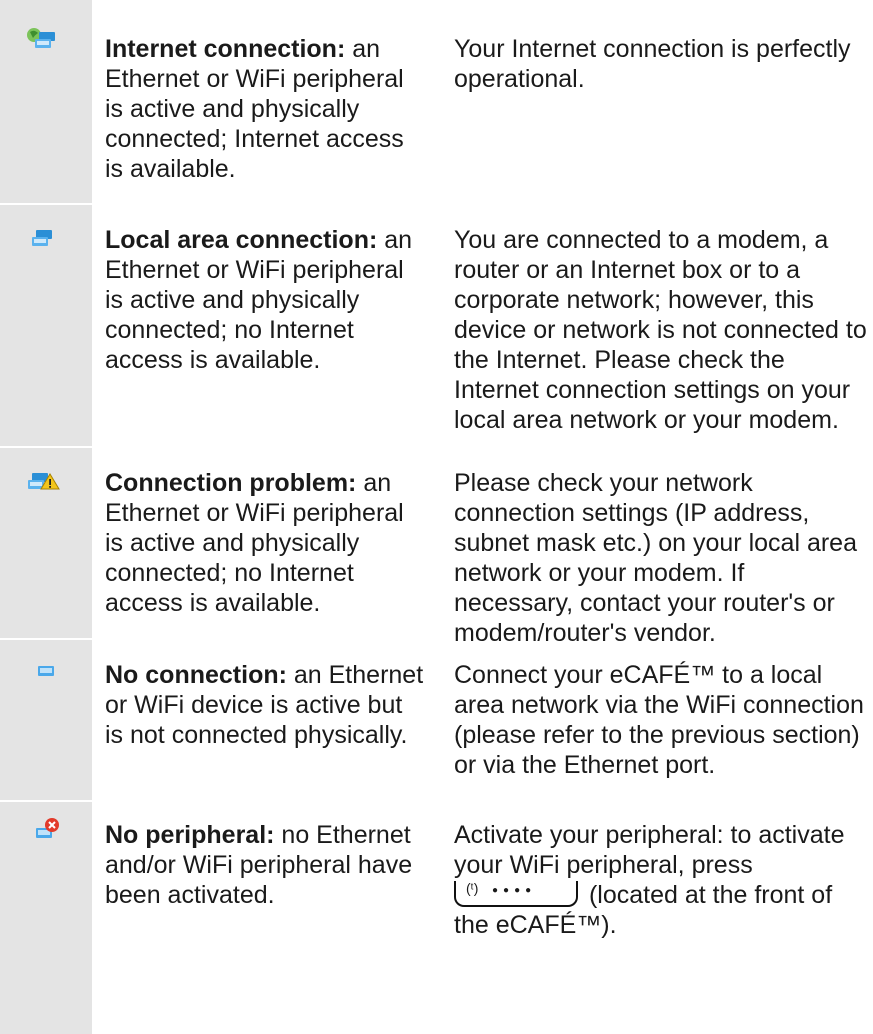  I want to click on status-title: Connection problem:, so click(231, 483).